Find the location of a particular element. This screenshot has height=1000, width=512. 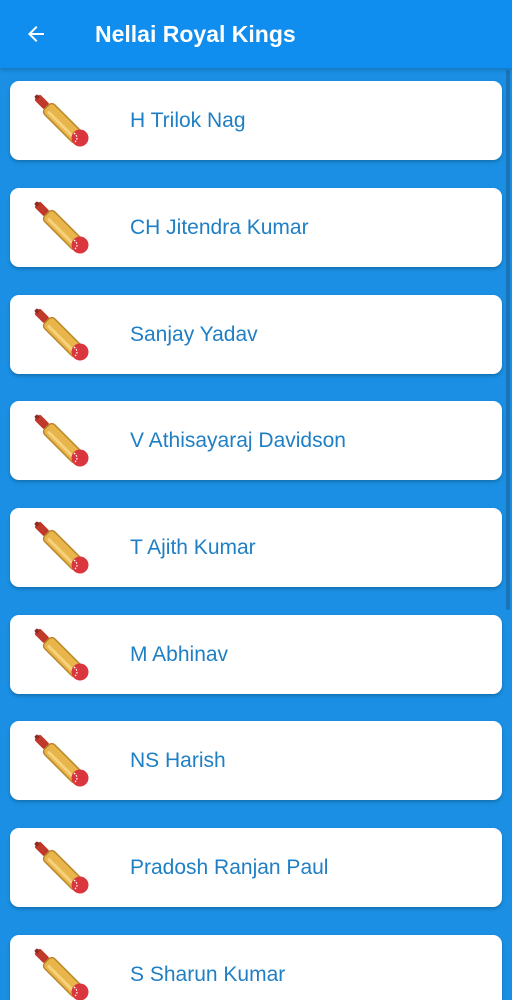

player-card: NS Harish is located at coordinates (256, 760).